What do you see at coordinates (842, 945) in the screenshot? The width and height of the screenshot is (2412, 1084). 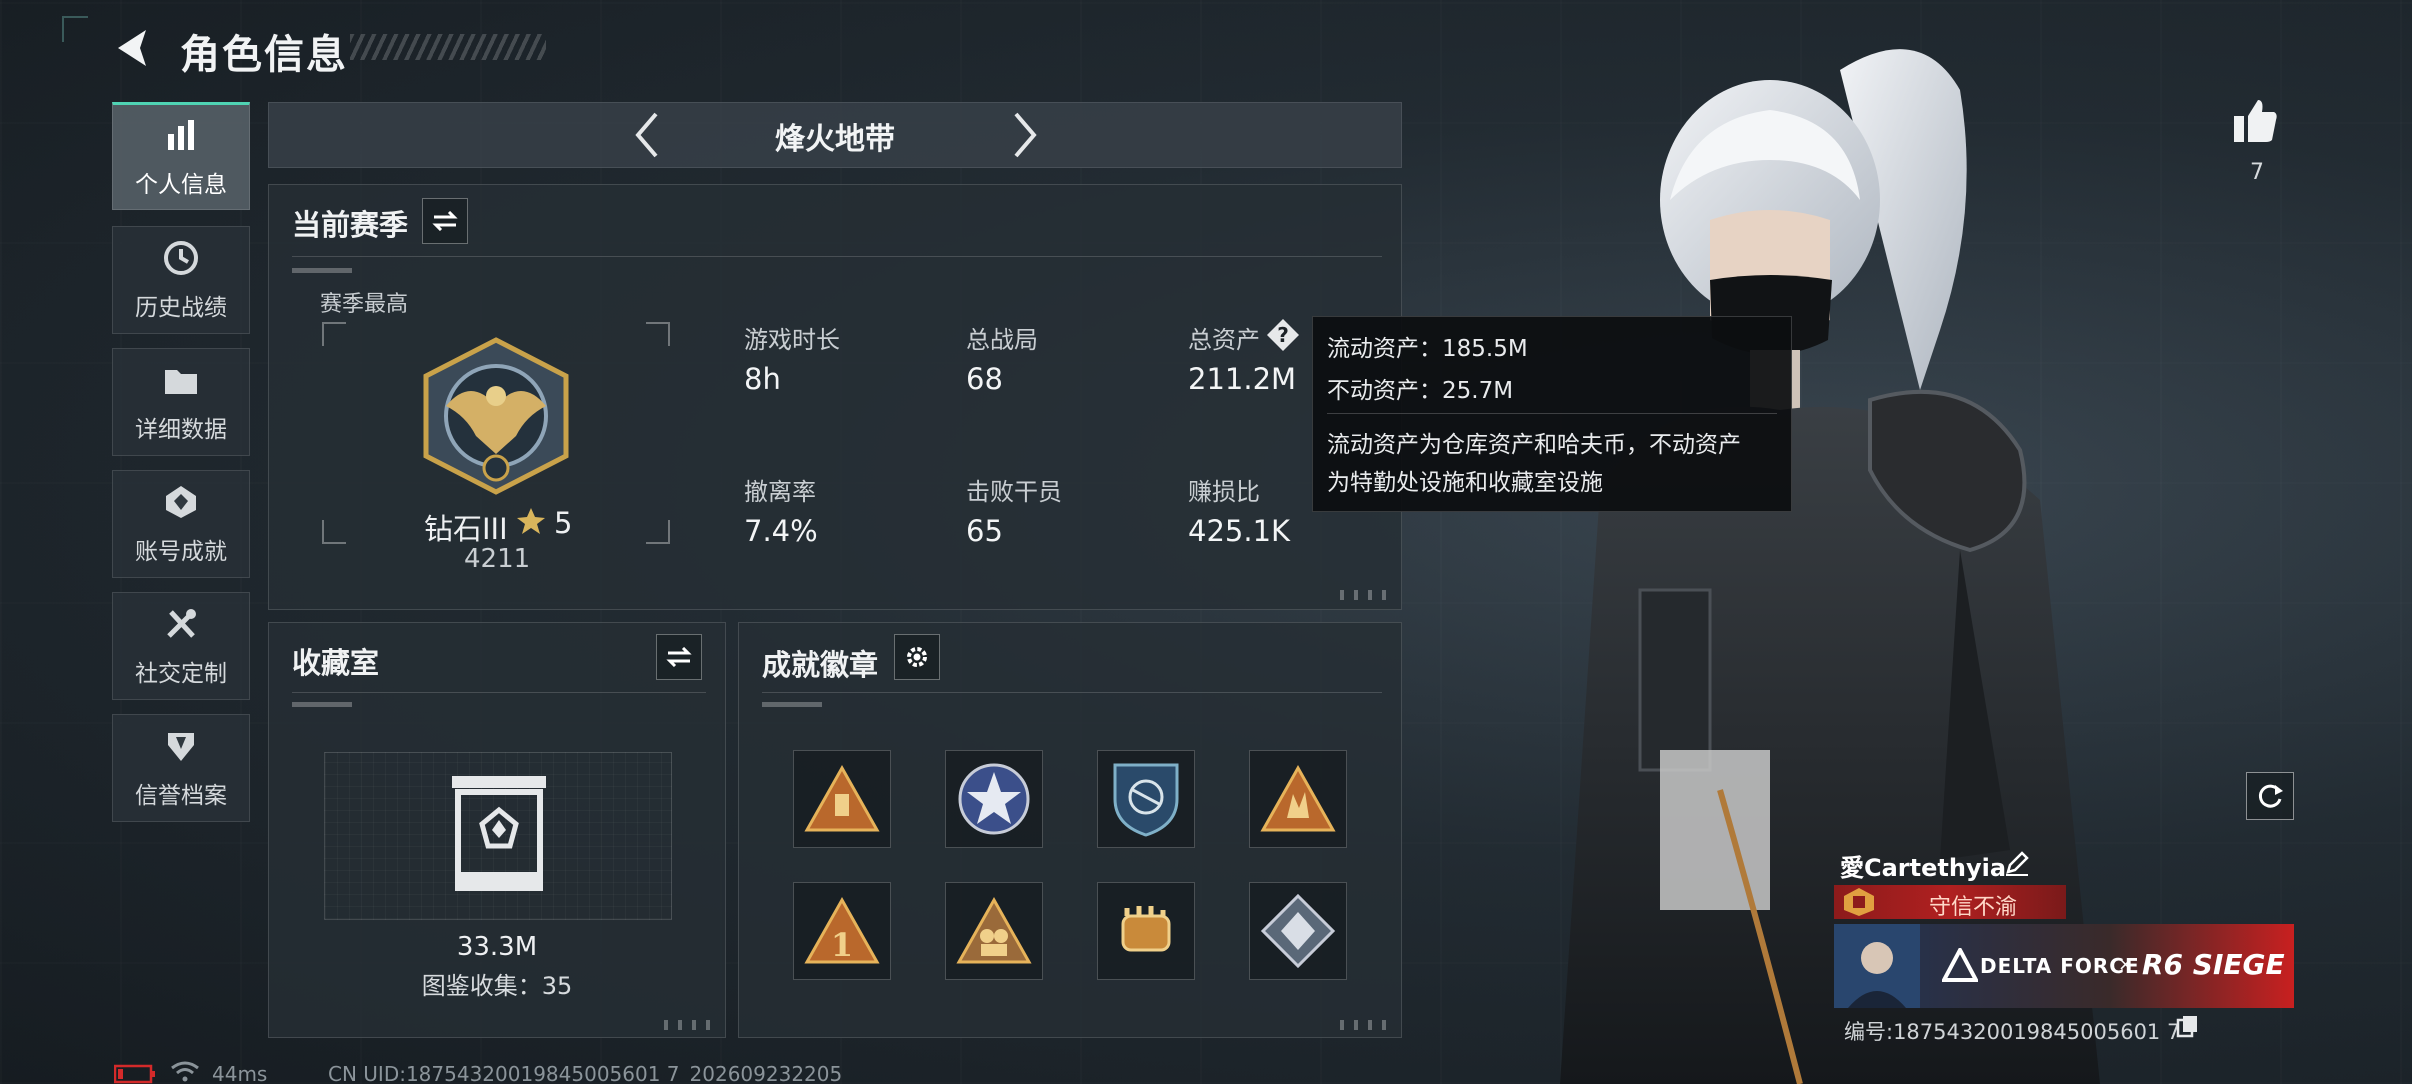 I see `svg-text: 1` at bounding box center [842, 945].